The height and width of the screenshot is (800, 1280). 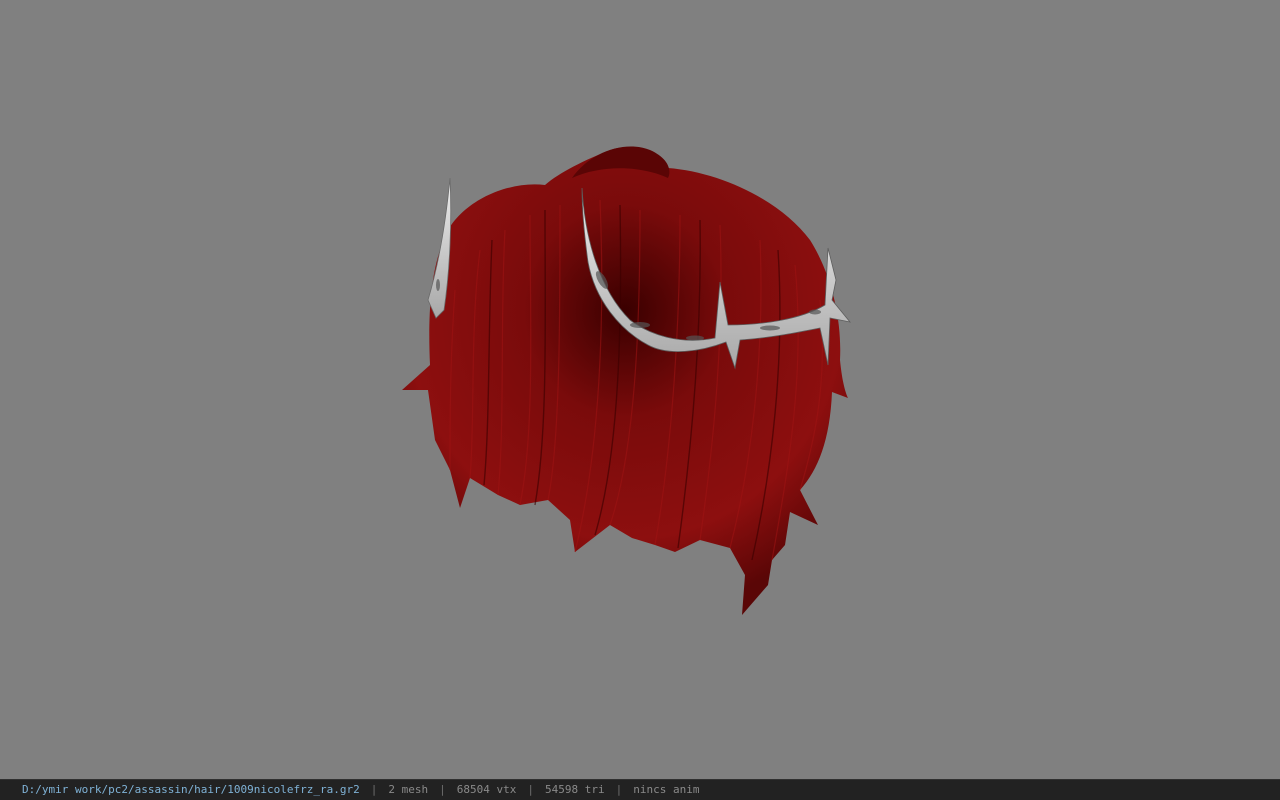 I want to click on triangle-count: 54598 tri, so click(x=575, y=789).